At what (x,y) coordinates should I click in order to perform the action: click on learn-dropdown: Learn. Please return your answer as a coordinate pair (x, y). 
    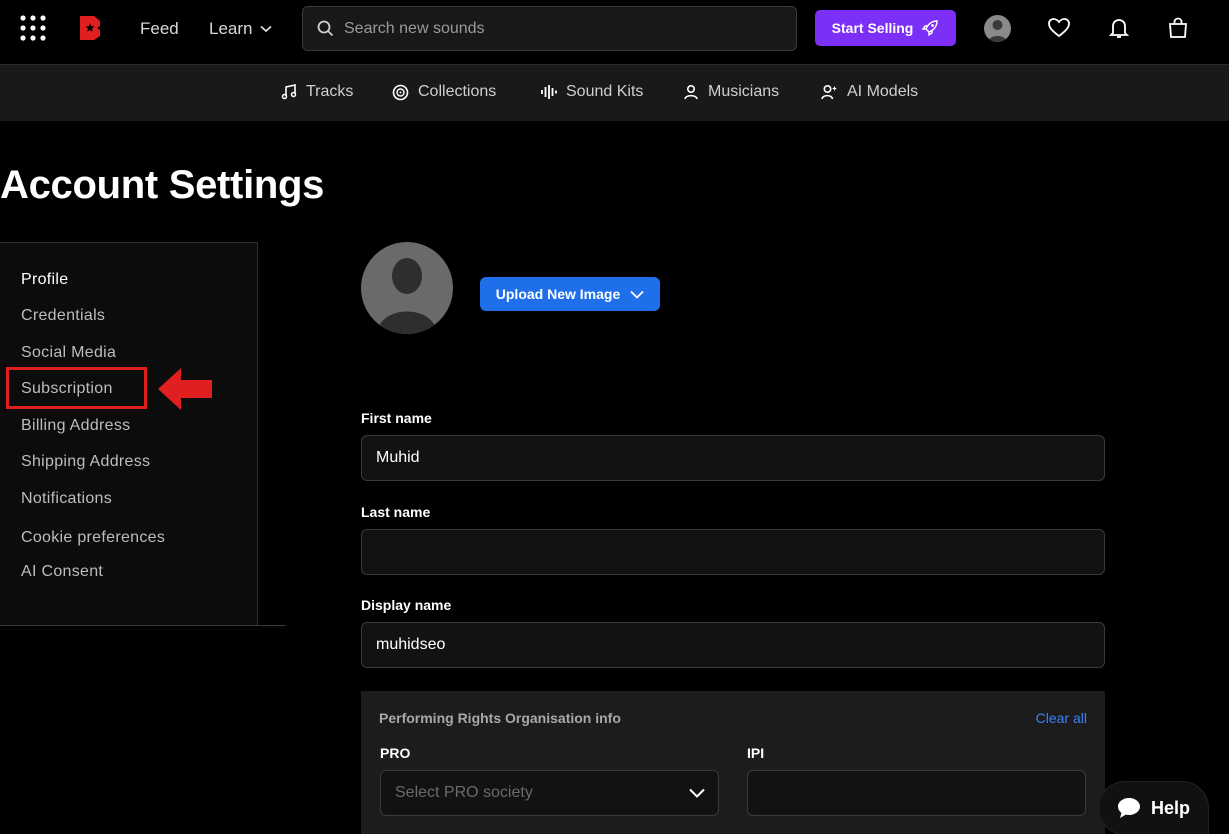
    Looking at the image, I should click on (241, 29).